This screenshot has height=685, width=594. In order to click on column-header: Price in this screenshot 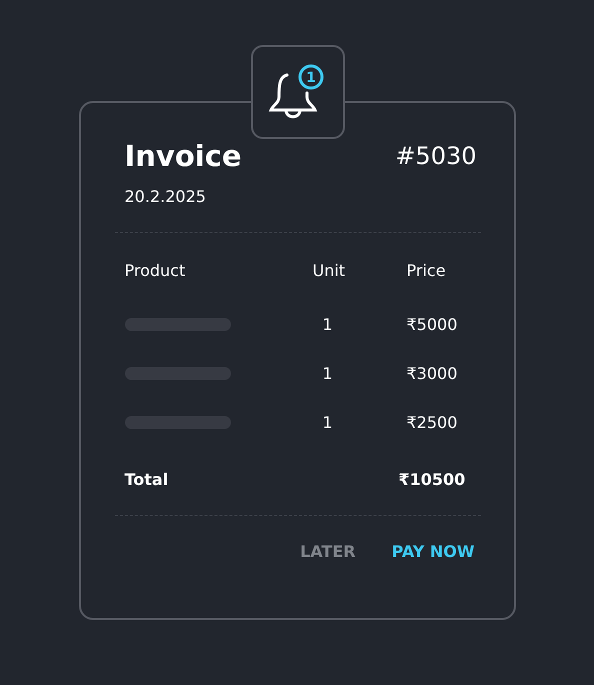, I will do `click(426, 270)`.